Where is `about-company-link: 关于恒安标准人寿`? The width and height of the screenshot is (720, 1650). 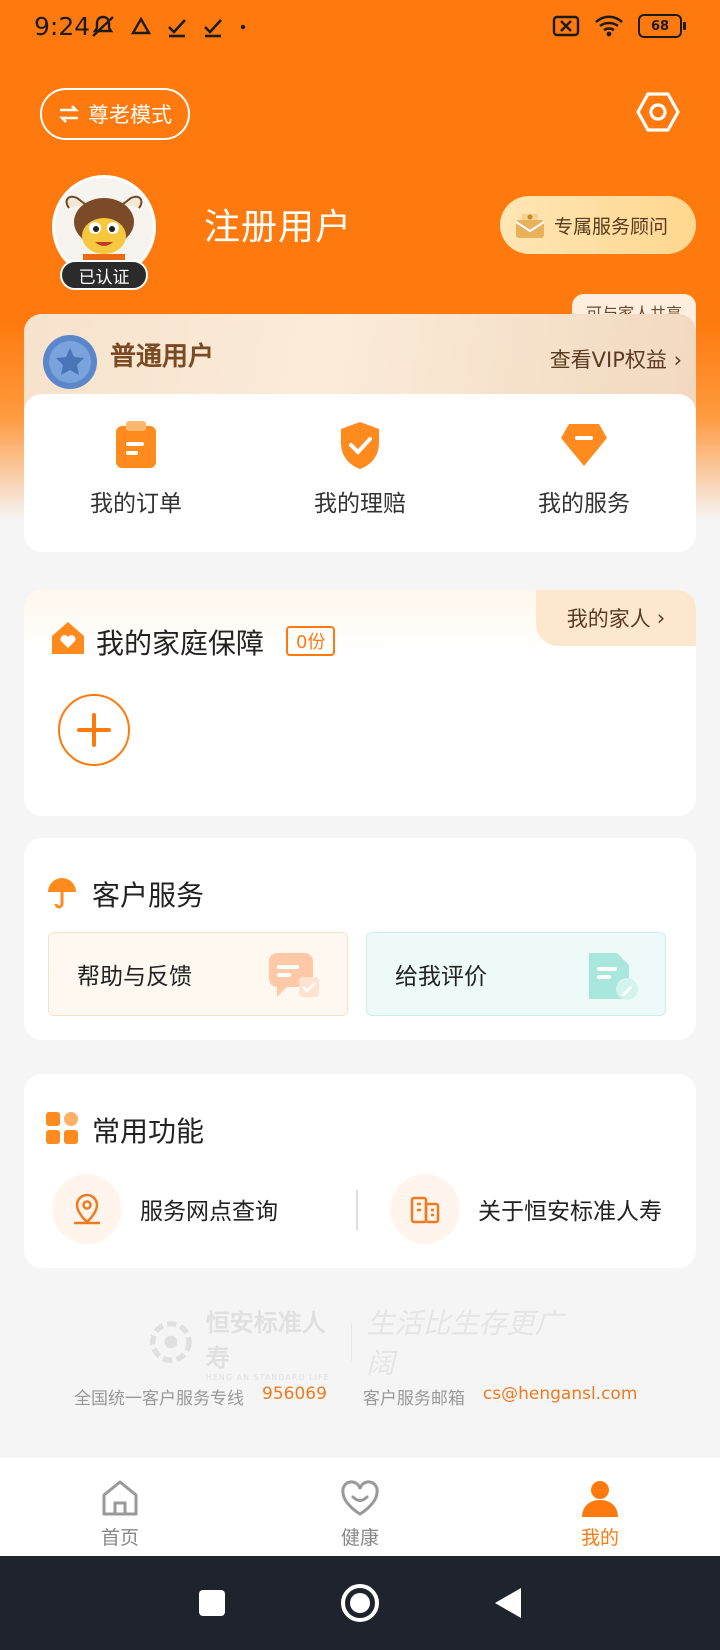
about-company-link: 关于恒安标准人寿 is located at coordinates (526, 1209).